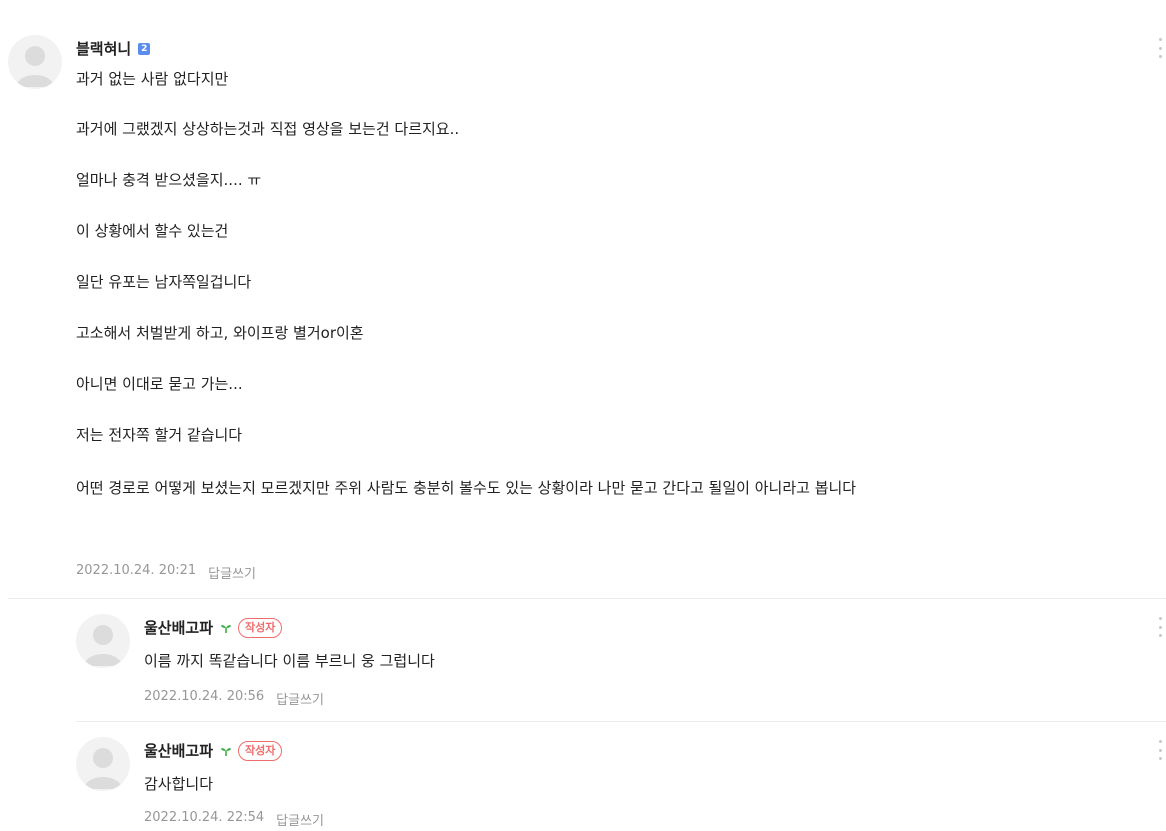  I want to click on comment-line: 과거 없는 사람 없다지만, so click(152, 79).